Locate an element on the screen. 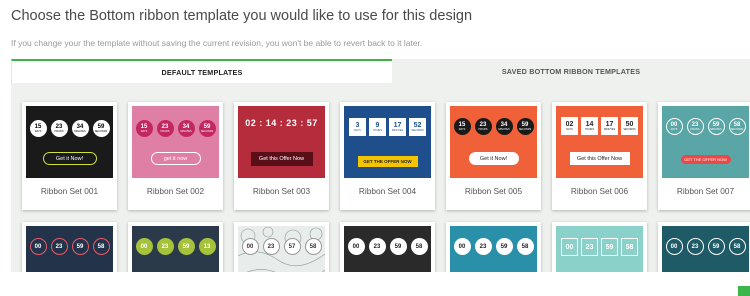 This screenshot has height=296, width=750. template-label: Ribbon Set 001 is located at coordinates (69, 191).